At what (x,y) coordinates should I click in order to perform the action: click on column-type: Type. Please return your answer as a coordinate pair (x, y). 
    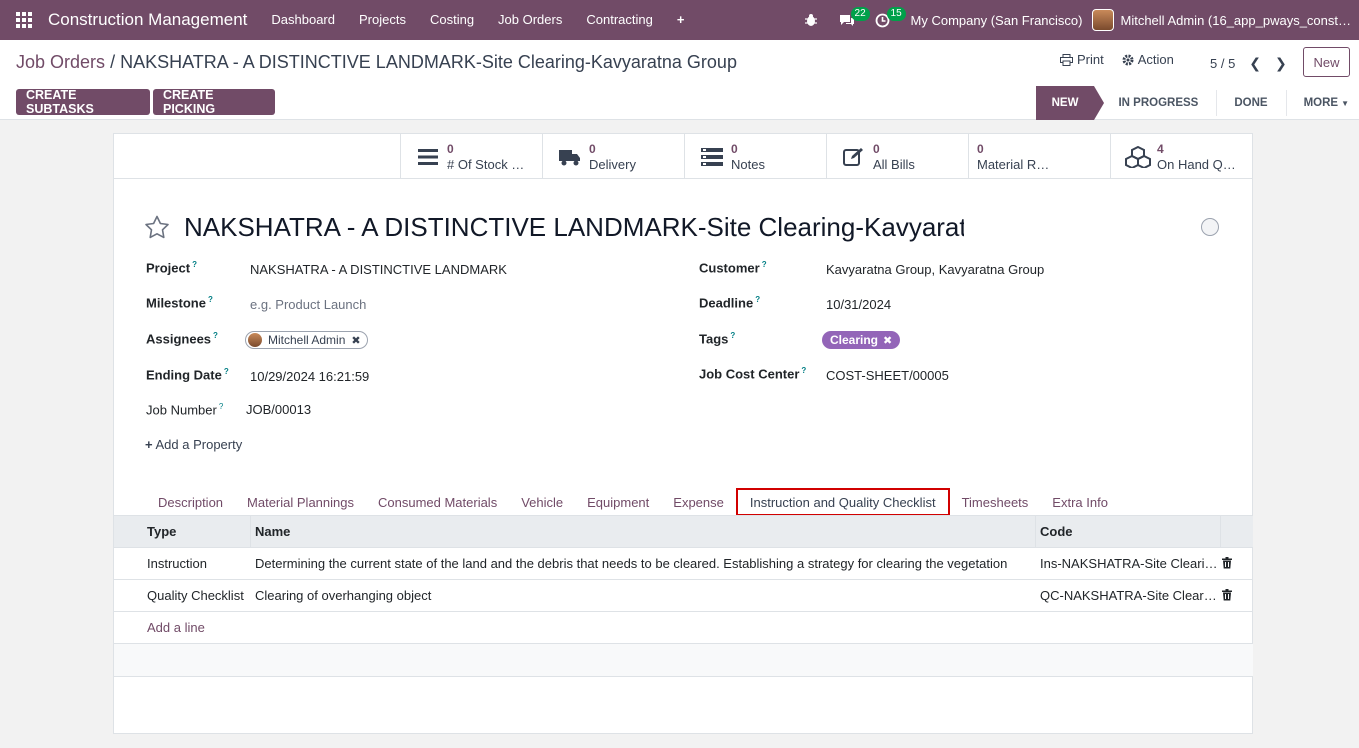
    Looking at the image, I should click on (197, 532).